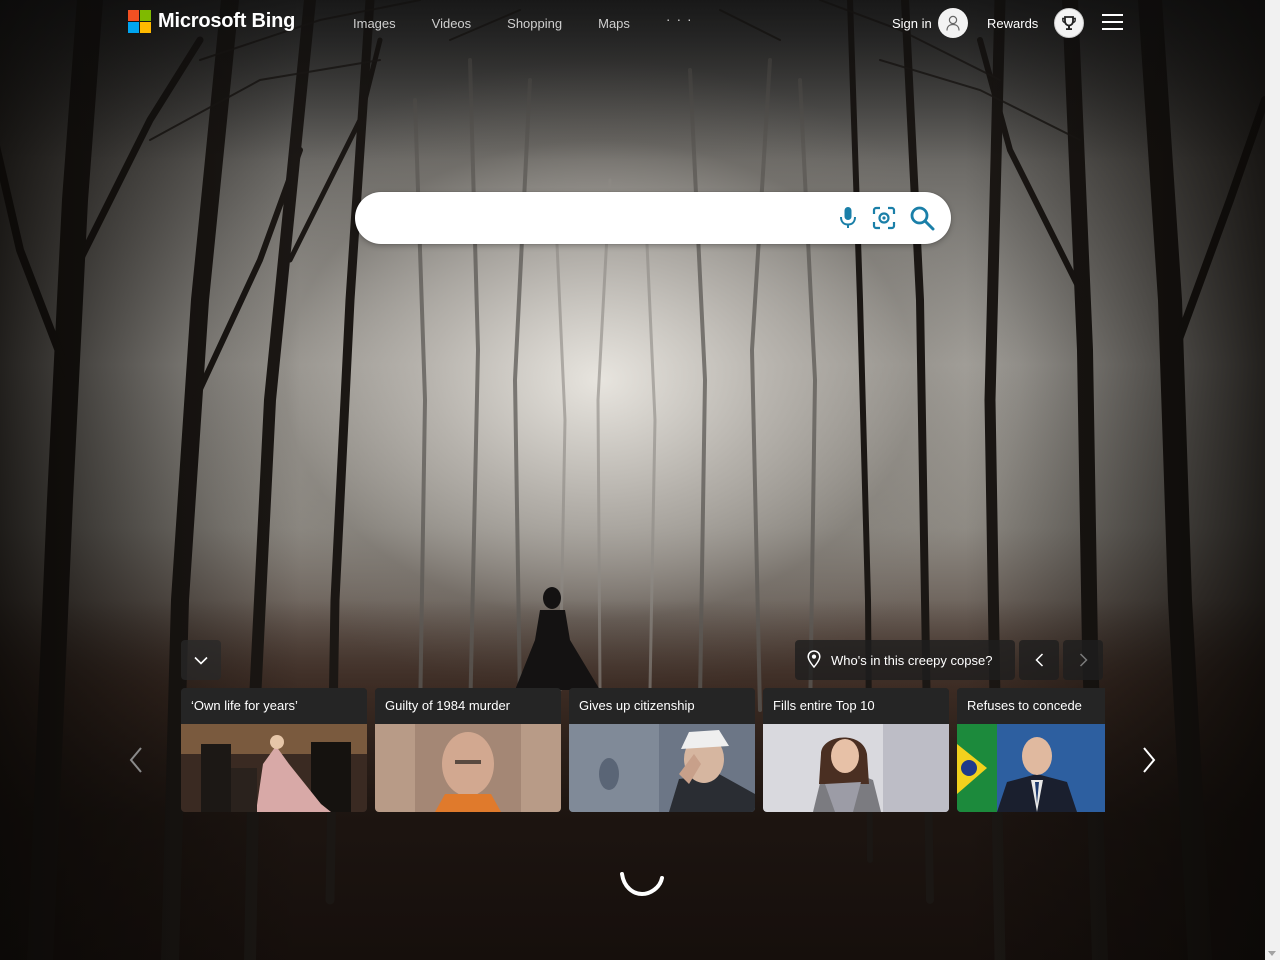 This screenshot has height=960, width=1280. Describe the element at coordinates (1113, 22) in the screenshot. I see `hamburger-menu-icon` at that location.